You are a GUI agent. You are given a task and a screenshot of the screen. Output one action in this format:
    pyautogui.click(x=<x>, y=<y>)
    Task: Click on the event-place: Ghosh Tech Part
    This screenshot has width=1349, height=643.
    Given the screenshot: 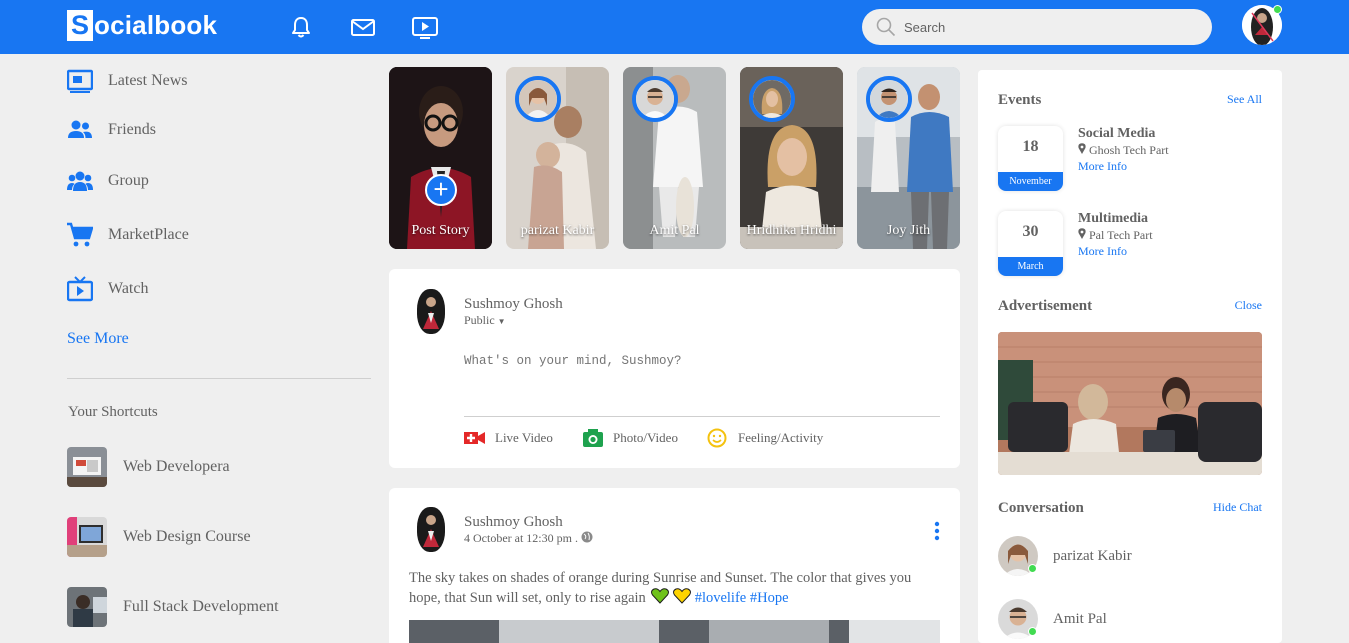 What is the action you would take?
    pyautogui.click(x=1129, y=150)
    